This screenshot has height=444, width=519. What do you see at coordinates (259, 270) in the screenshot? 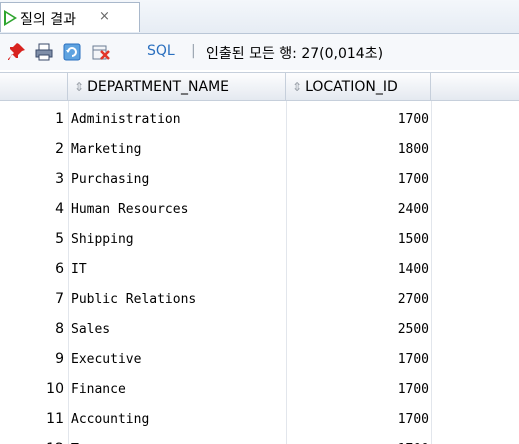
I see `table-row: 6 IT 1400` at bounding box center [259, 270].